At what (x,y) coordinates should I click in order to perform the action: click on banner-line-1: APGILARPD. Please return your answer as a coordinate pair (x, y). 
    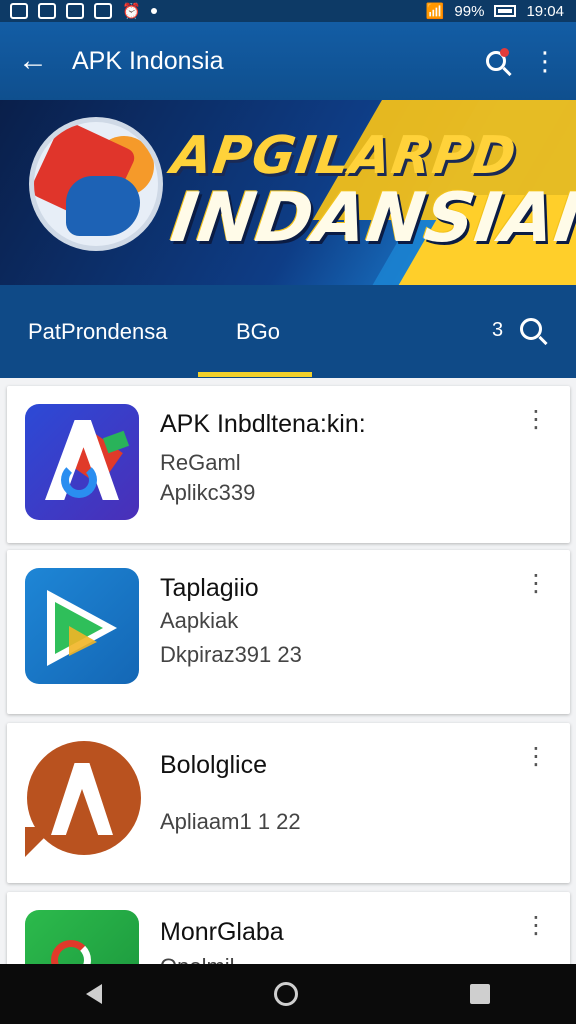
    Looking at the image, I should click on (344, 156).